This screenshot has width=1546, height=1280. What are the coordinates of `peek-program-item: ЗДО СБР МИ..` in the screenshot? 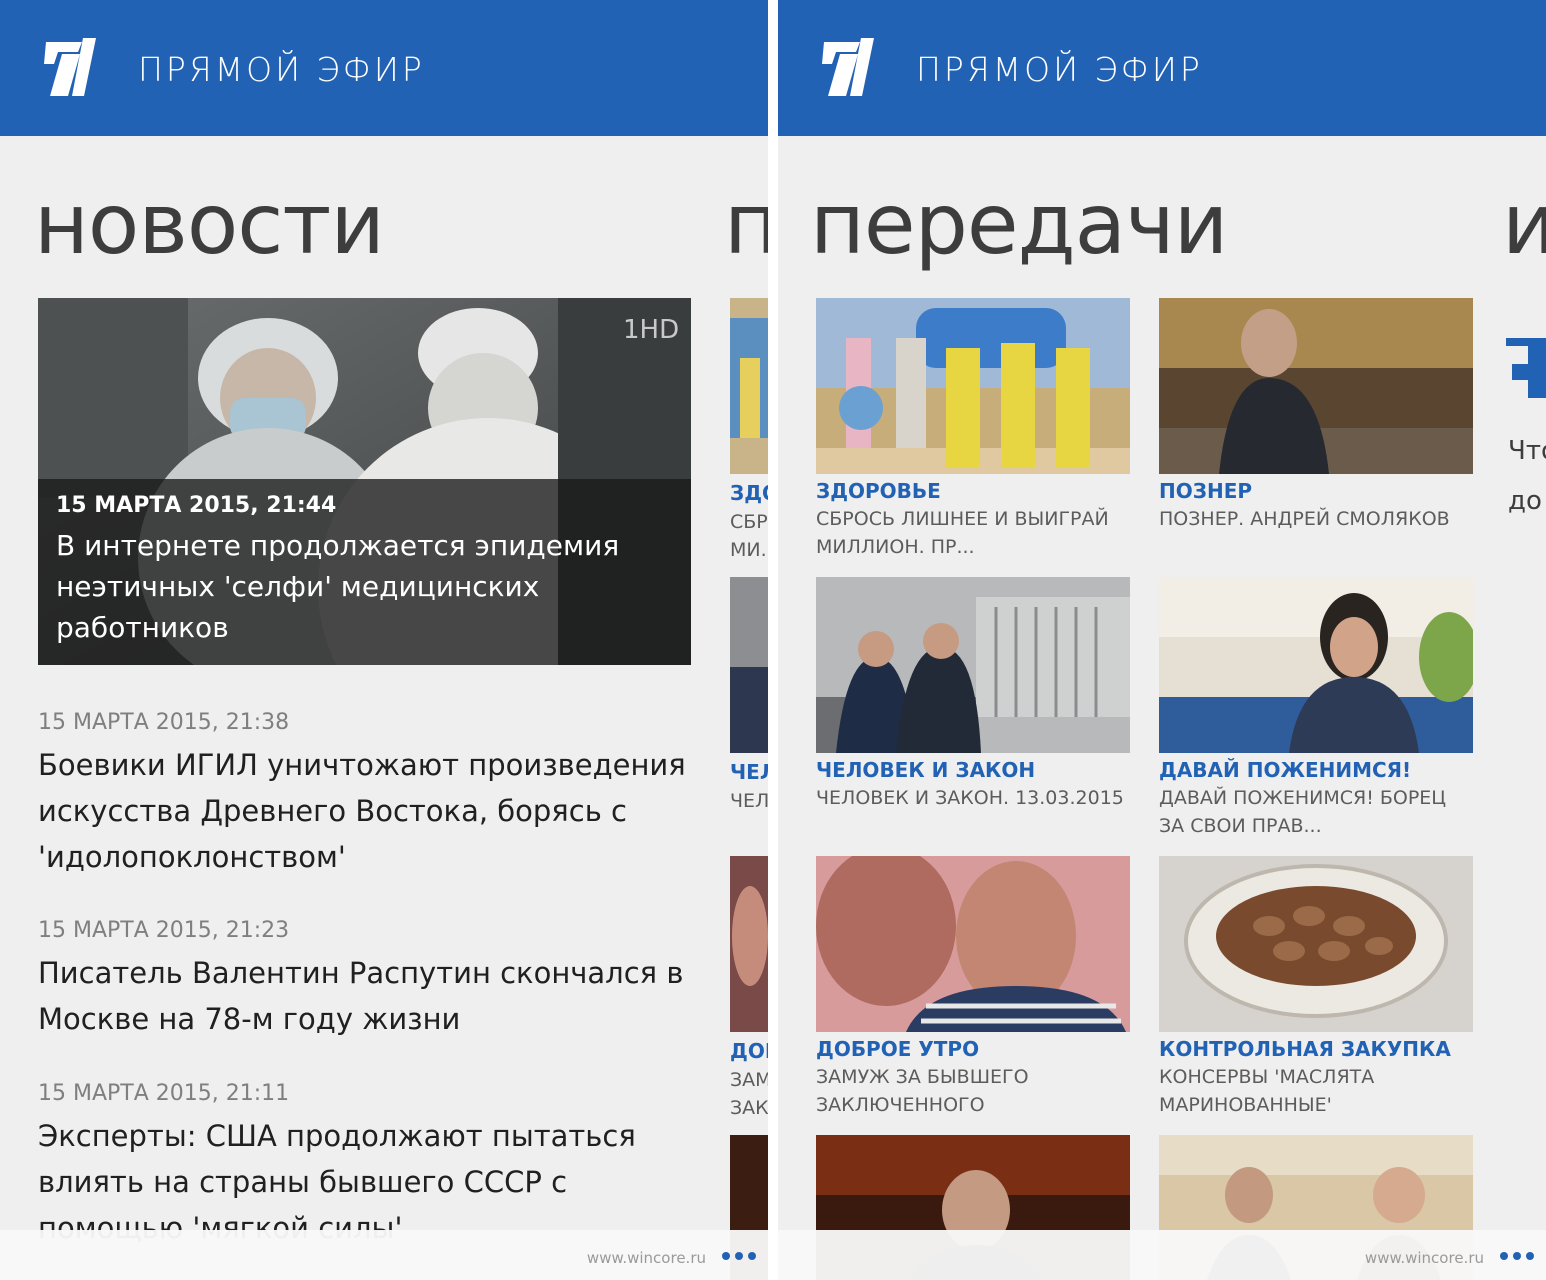 It's located at (749, 431).